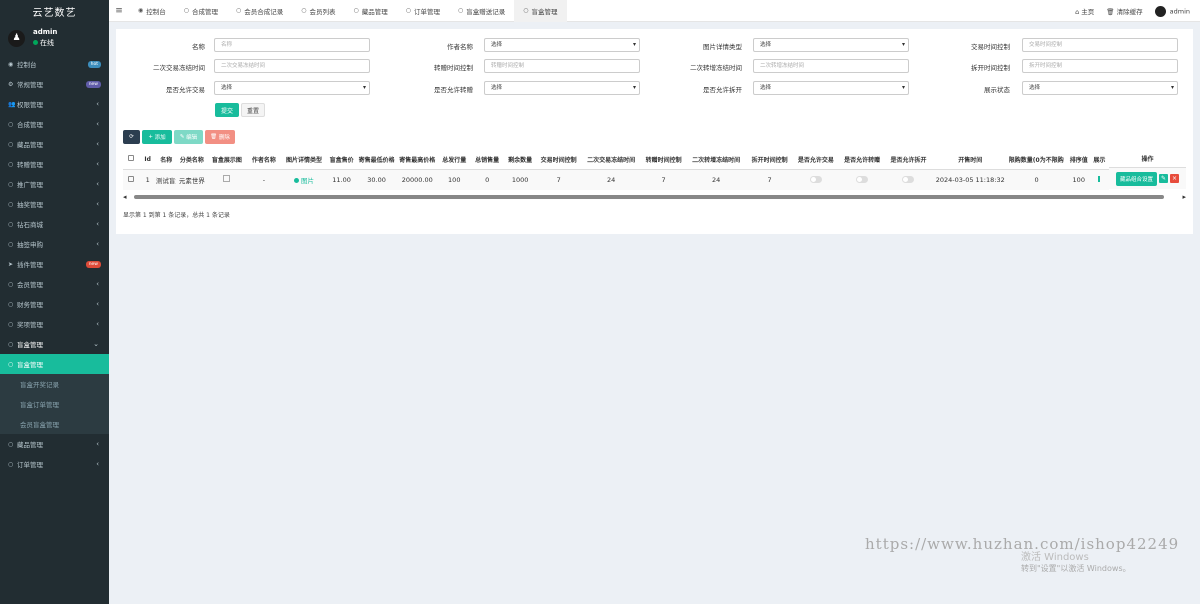  Describe the element at coordinates (417, 160) in the screenshot. I see `column-header: 寄售最高价格` at that location.